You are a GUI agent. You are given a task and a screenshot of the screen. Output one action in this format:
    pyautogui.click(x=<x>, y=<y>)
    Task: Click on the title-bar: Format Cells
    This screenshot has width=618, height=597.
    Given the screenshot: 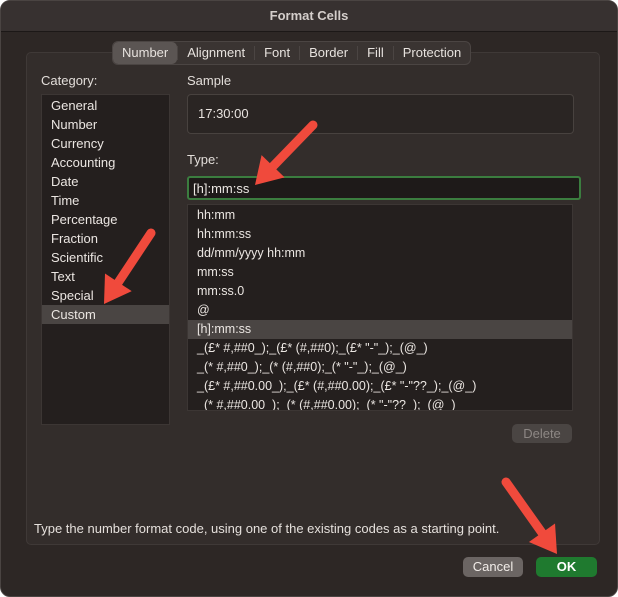 What is the action you would take?
    pyautogui.click(x=309, y=16)
    